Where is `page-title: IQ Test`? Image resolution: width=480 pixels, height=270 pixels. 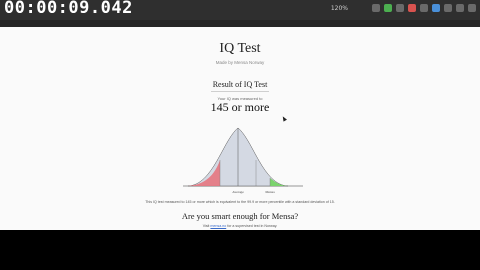
page-title: IQ Test is located at coordinates (240, 48).